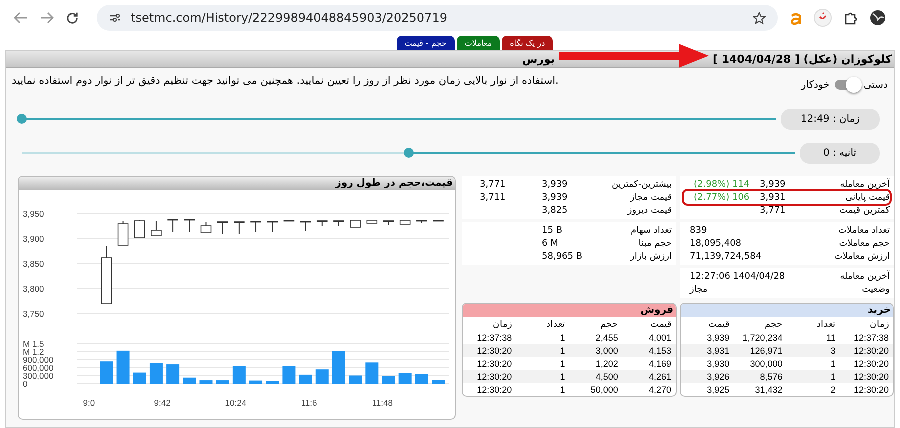 The height and width of the screenshot is (428, 900). I want to click on axis-label: 9:42, so click(162, 403).